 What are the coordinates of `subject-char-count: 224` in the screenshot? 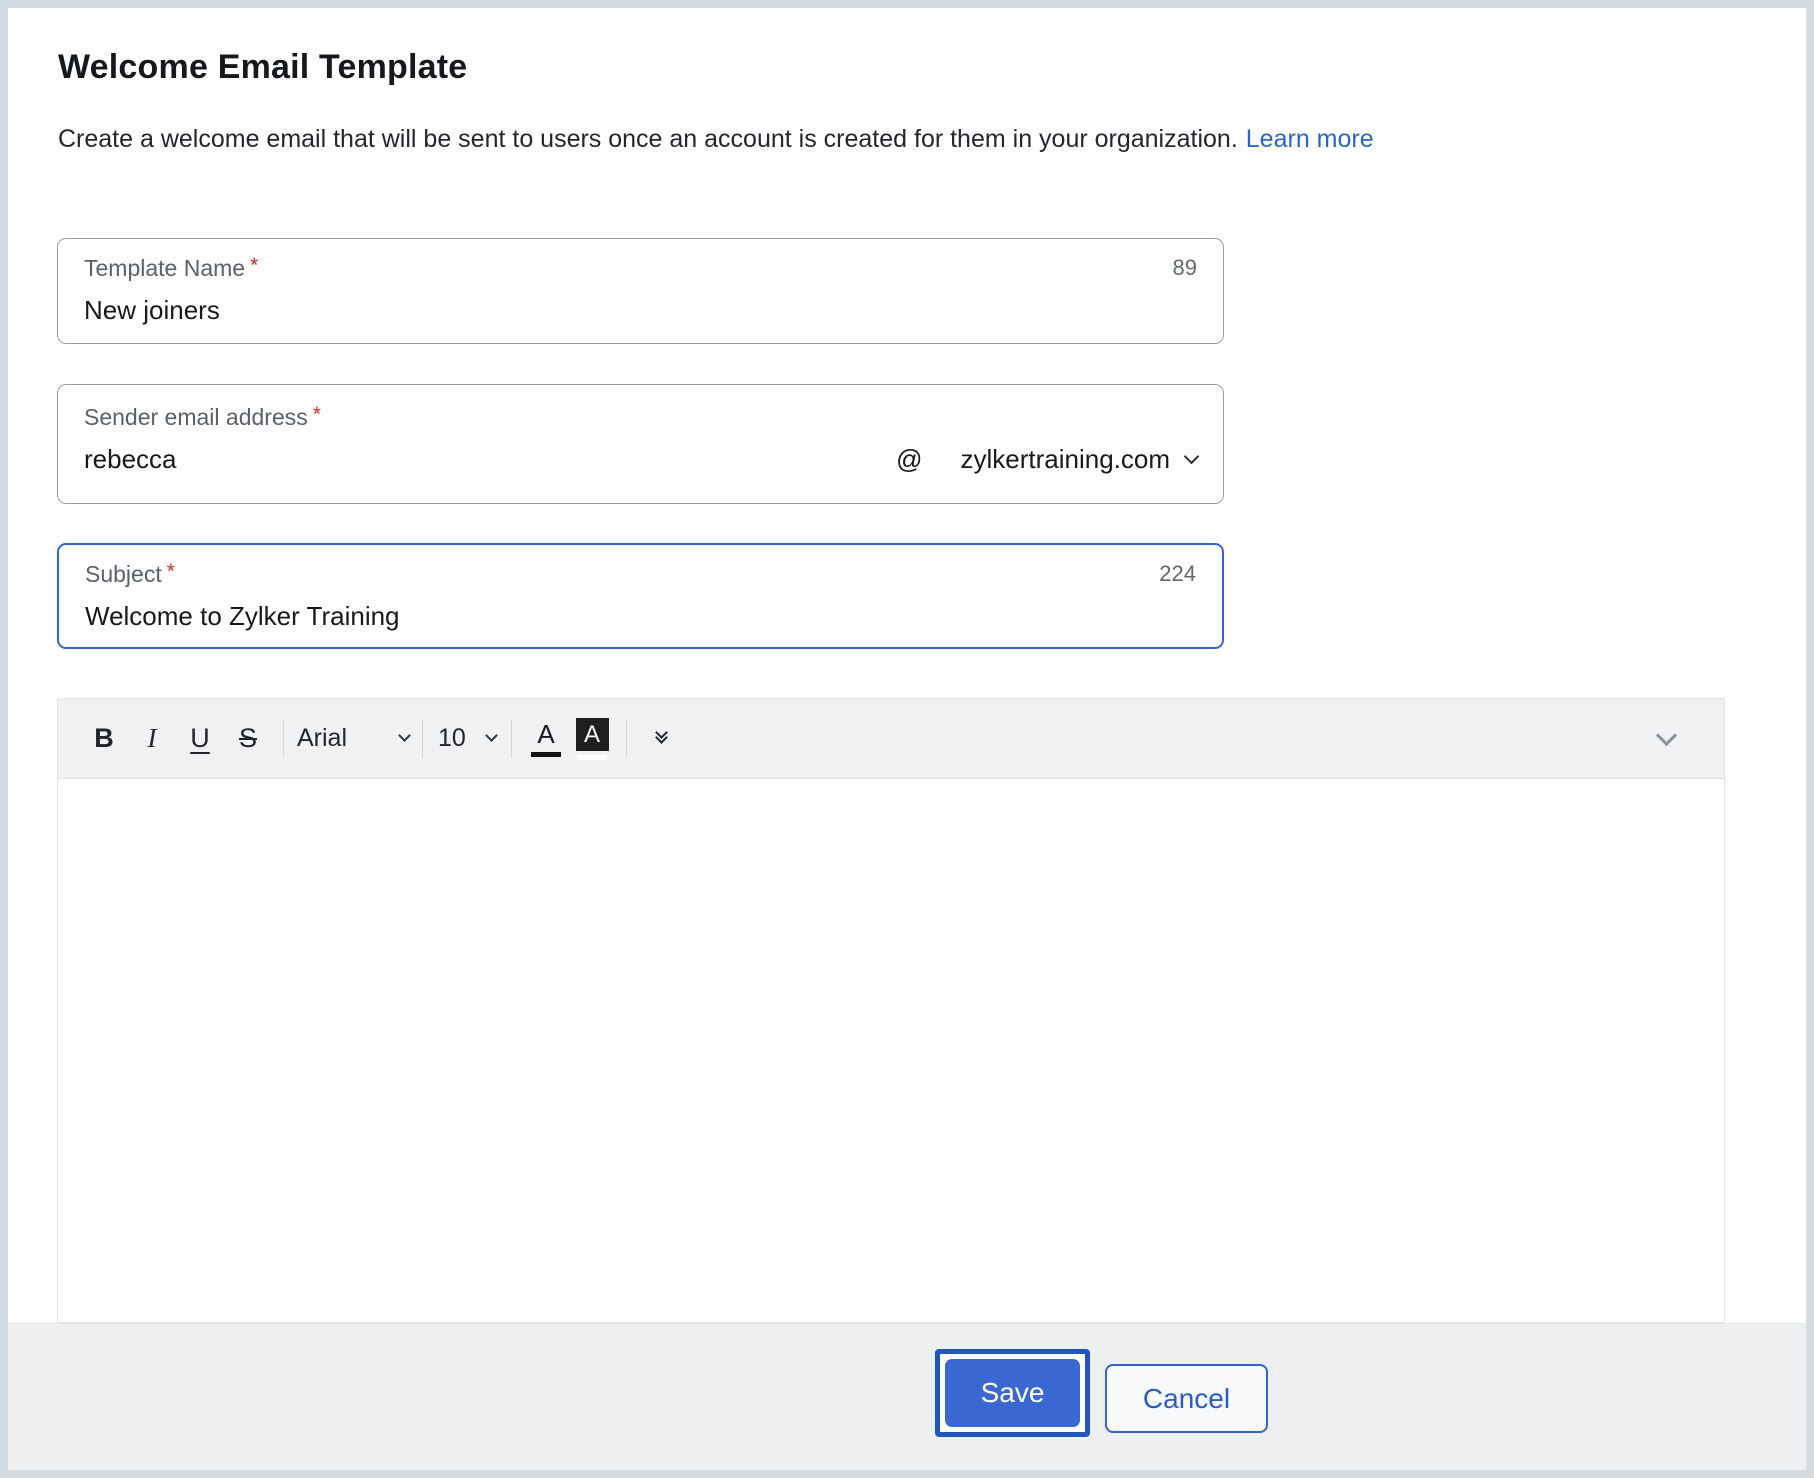 It's located at (1177, 573).